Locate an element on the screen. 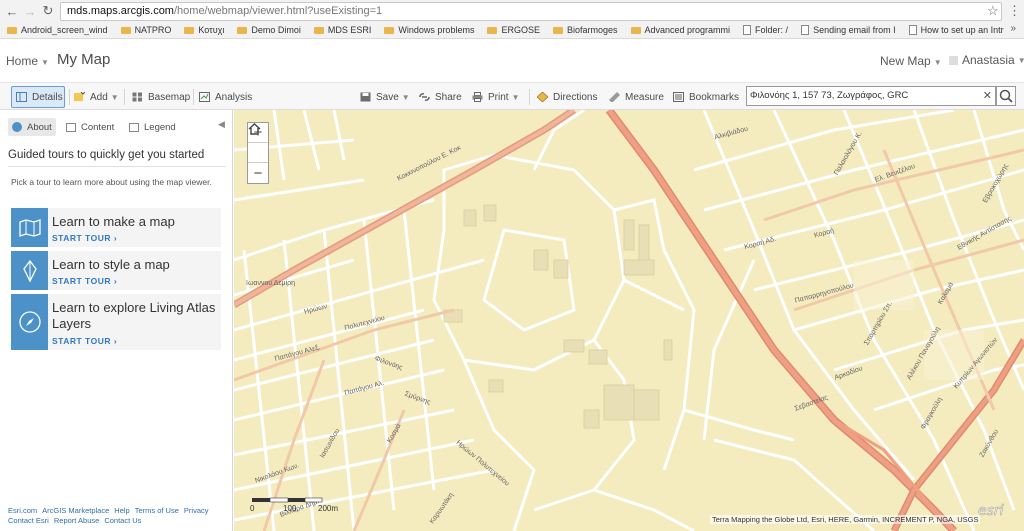 The height and width of the screenshot is (531, 1024). tour-card-make-map: Learn to make a map START TOUR › is located at coordinates (116, 227).